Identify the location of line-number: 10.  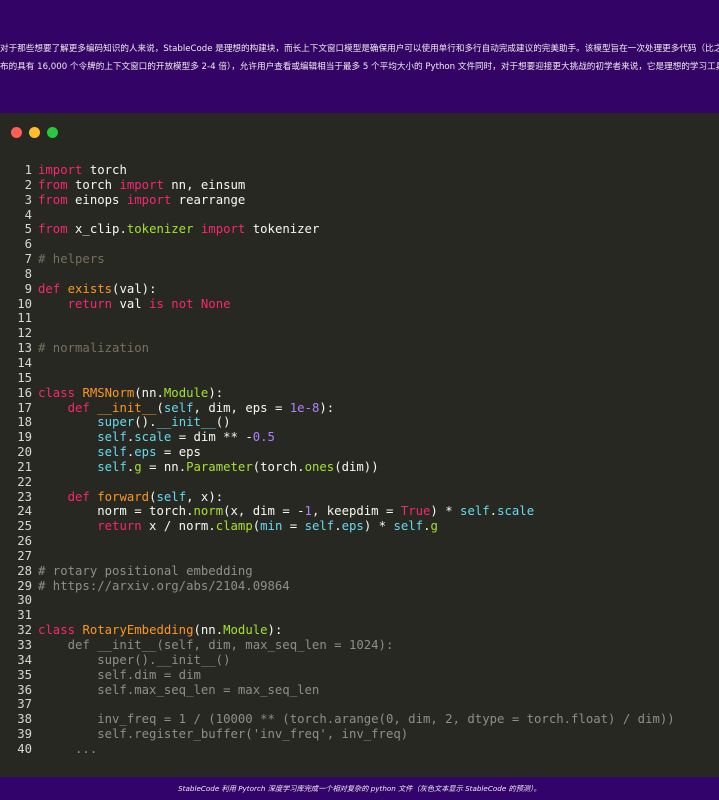
(24, 303).